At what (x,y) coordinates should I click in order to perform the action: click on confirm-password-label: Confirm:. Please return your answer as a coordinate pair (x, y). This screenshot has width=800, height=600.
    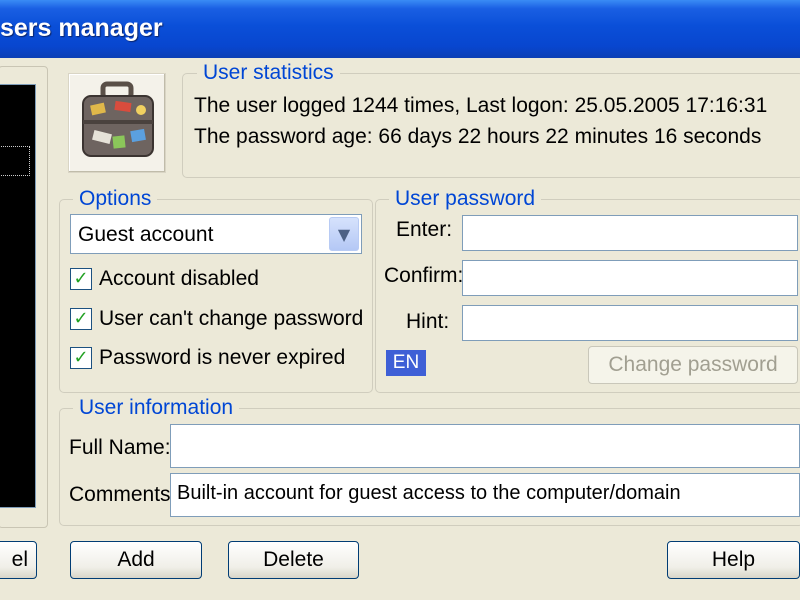
    Looking at the image, I should click on (424, 275).